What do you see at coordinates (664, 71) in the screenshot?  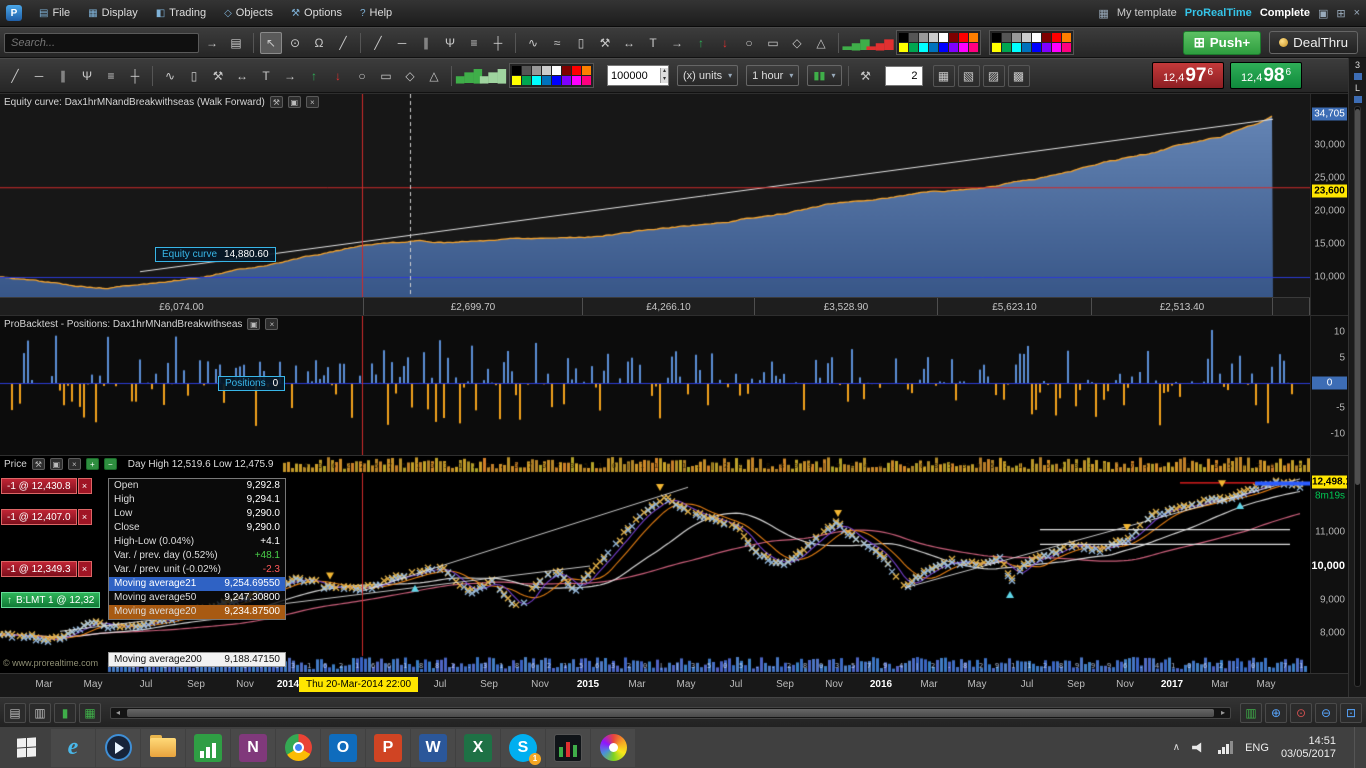 I see `quantity-up-icon: ▴` at bounding box center [664, 71].